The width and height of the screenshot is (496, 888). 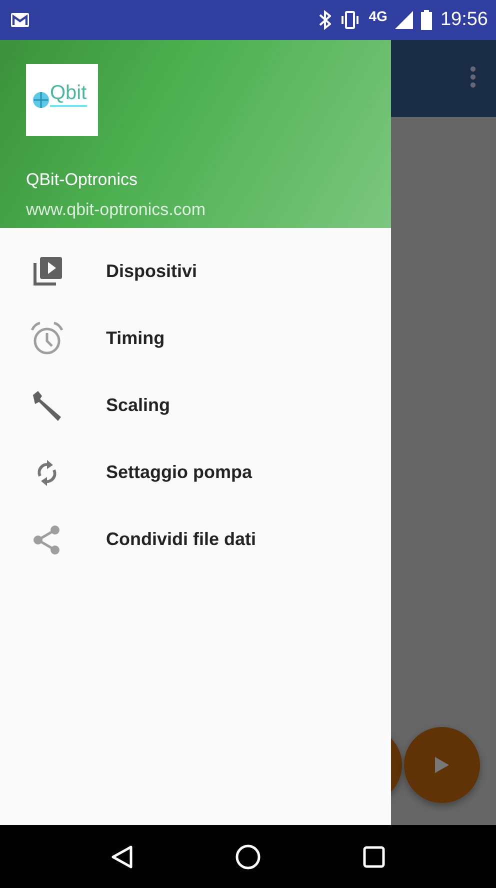 What do you see at coordinates (116, 209) in the screenshot?
I see `drawer-subtitle: www.qbit-optronics.com` at bounding box center [116, 209].